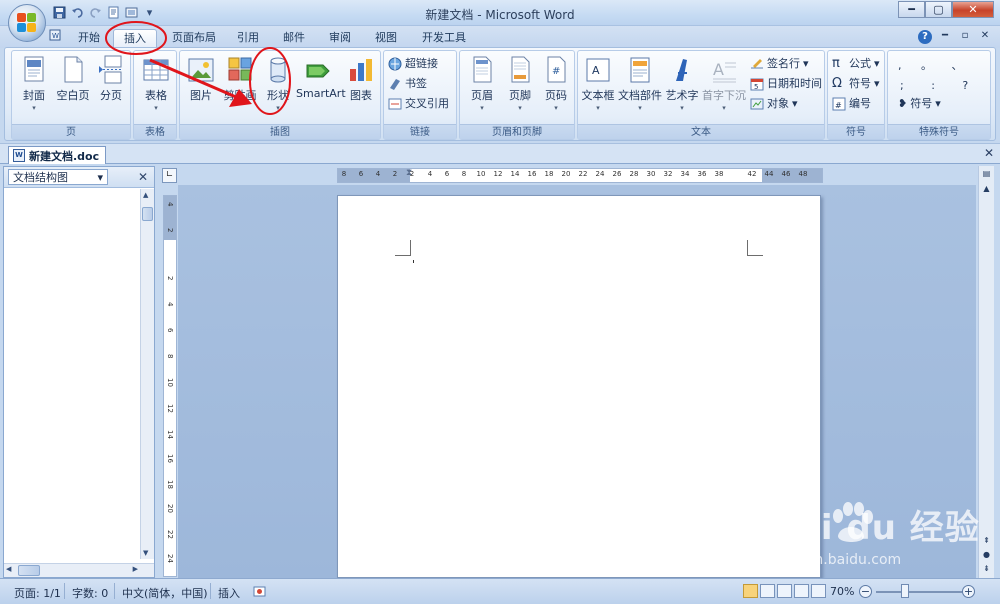  What do you see at coordinates (418, 104) in the screenshot?
I see `cross-reference-button: 交叉引用` at bounding box center [418, 104].